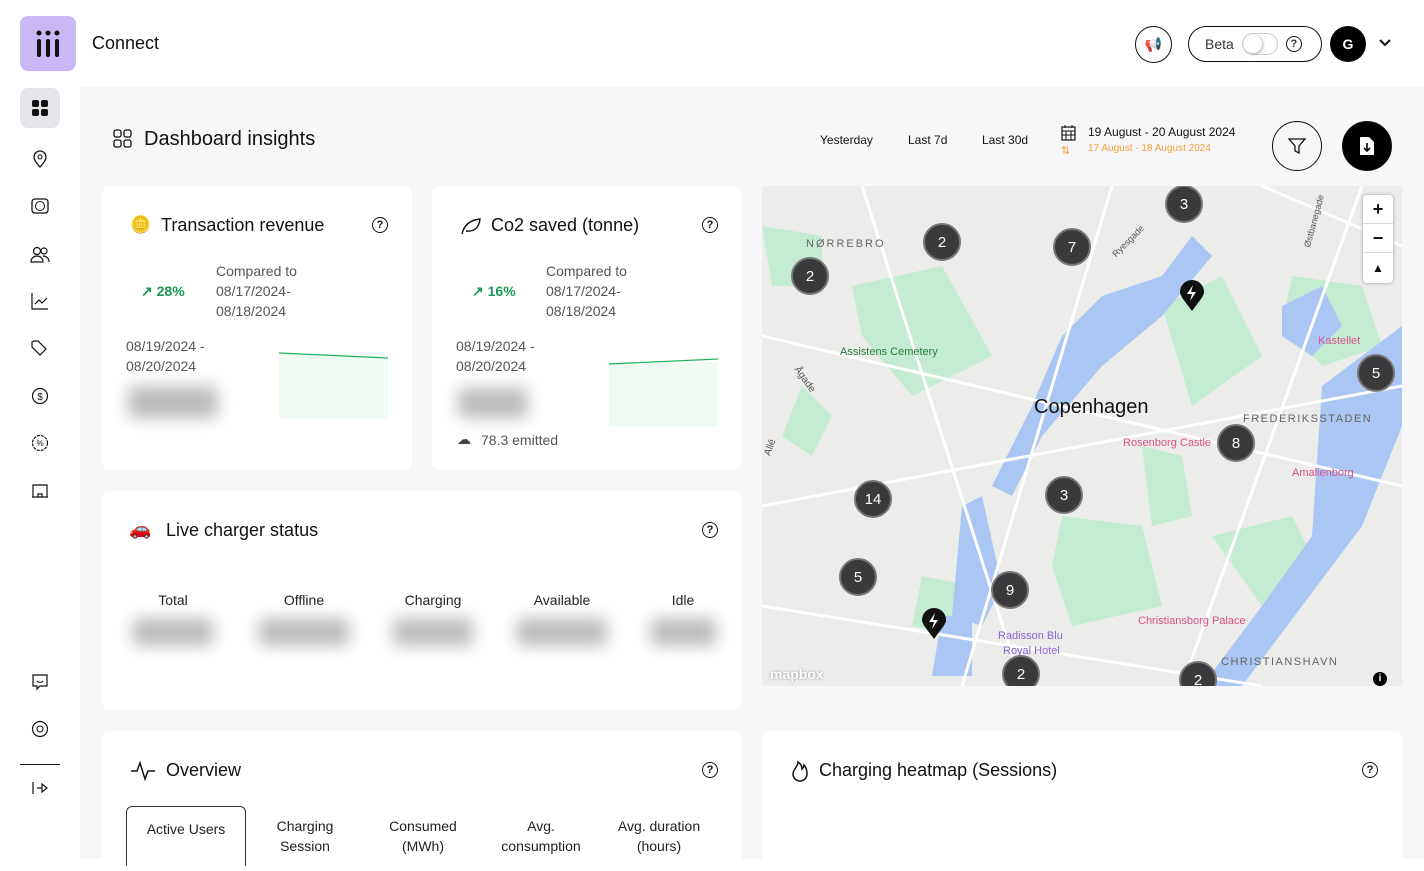 The width and height of the screenshot is (1424, 871). What do you see at coordinates (40, 788) in the screenshot?
I see `sidebar-collapse-button` at bounding box center [40, 788].